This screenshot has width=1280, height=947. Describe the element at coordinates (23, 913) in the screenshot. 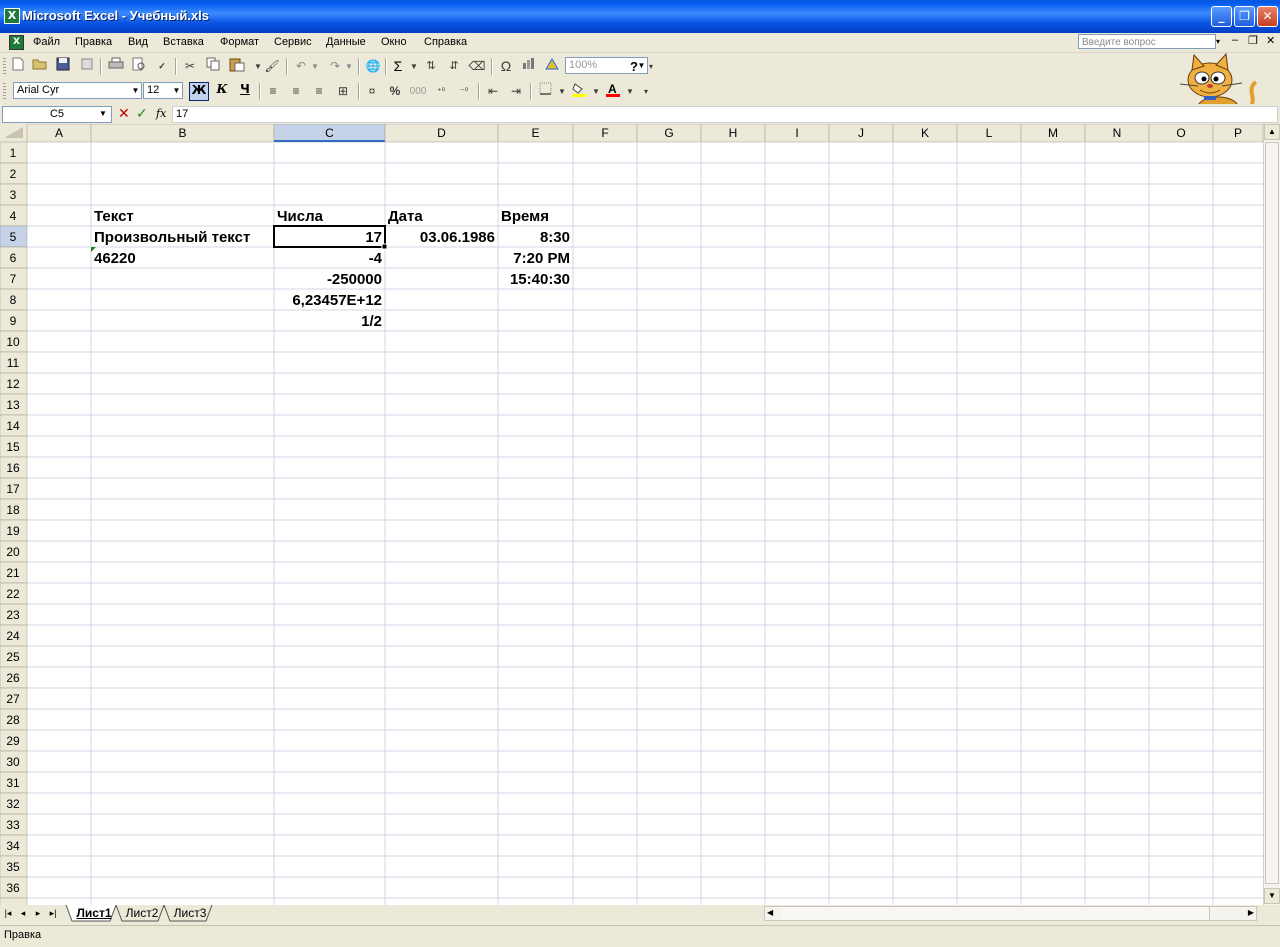

I see `prev-sheet-button: ◂` at that location.